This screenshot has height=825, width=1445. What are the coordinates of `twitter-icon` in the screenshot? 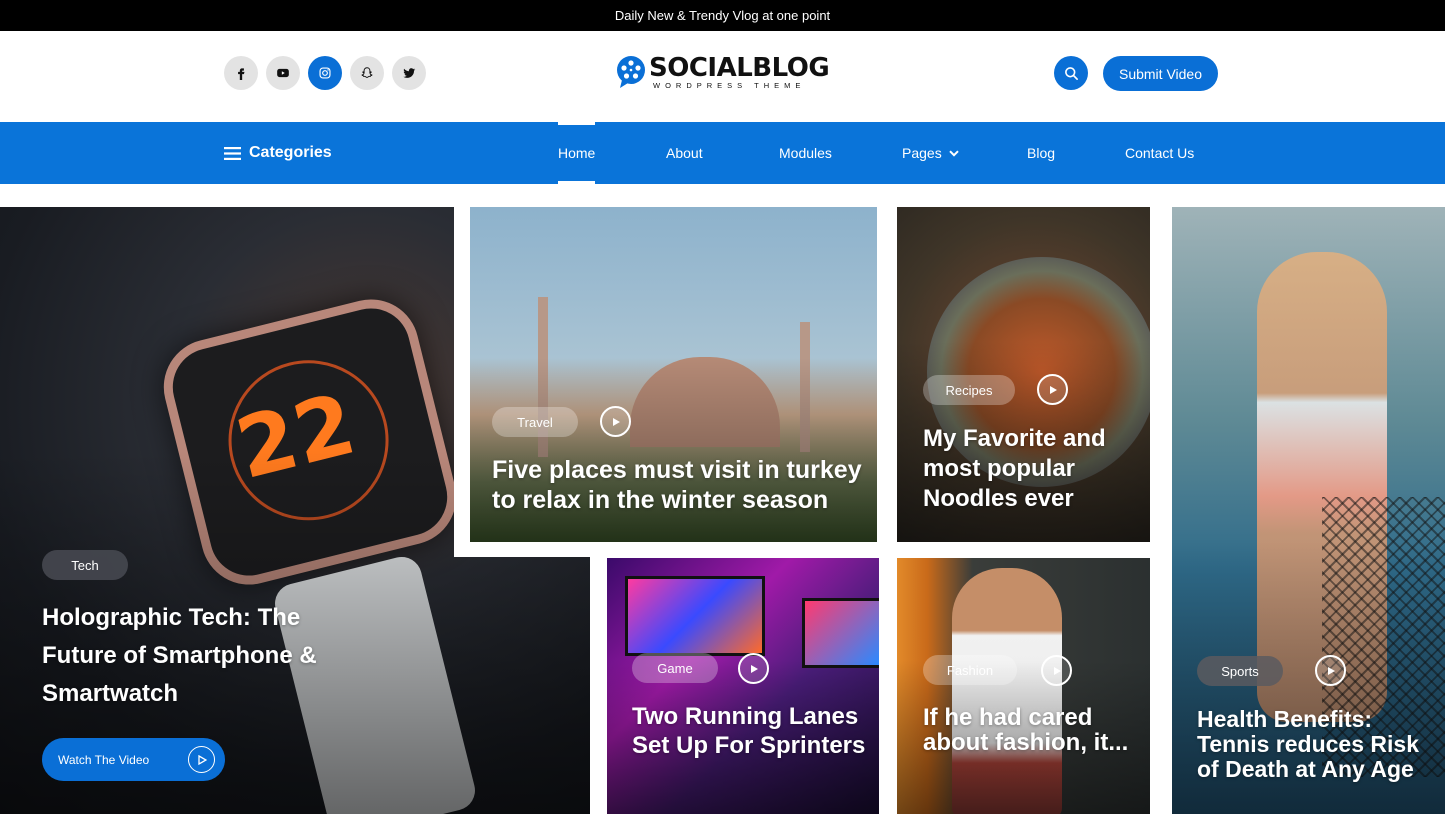 It's located at (409, 73).